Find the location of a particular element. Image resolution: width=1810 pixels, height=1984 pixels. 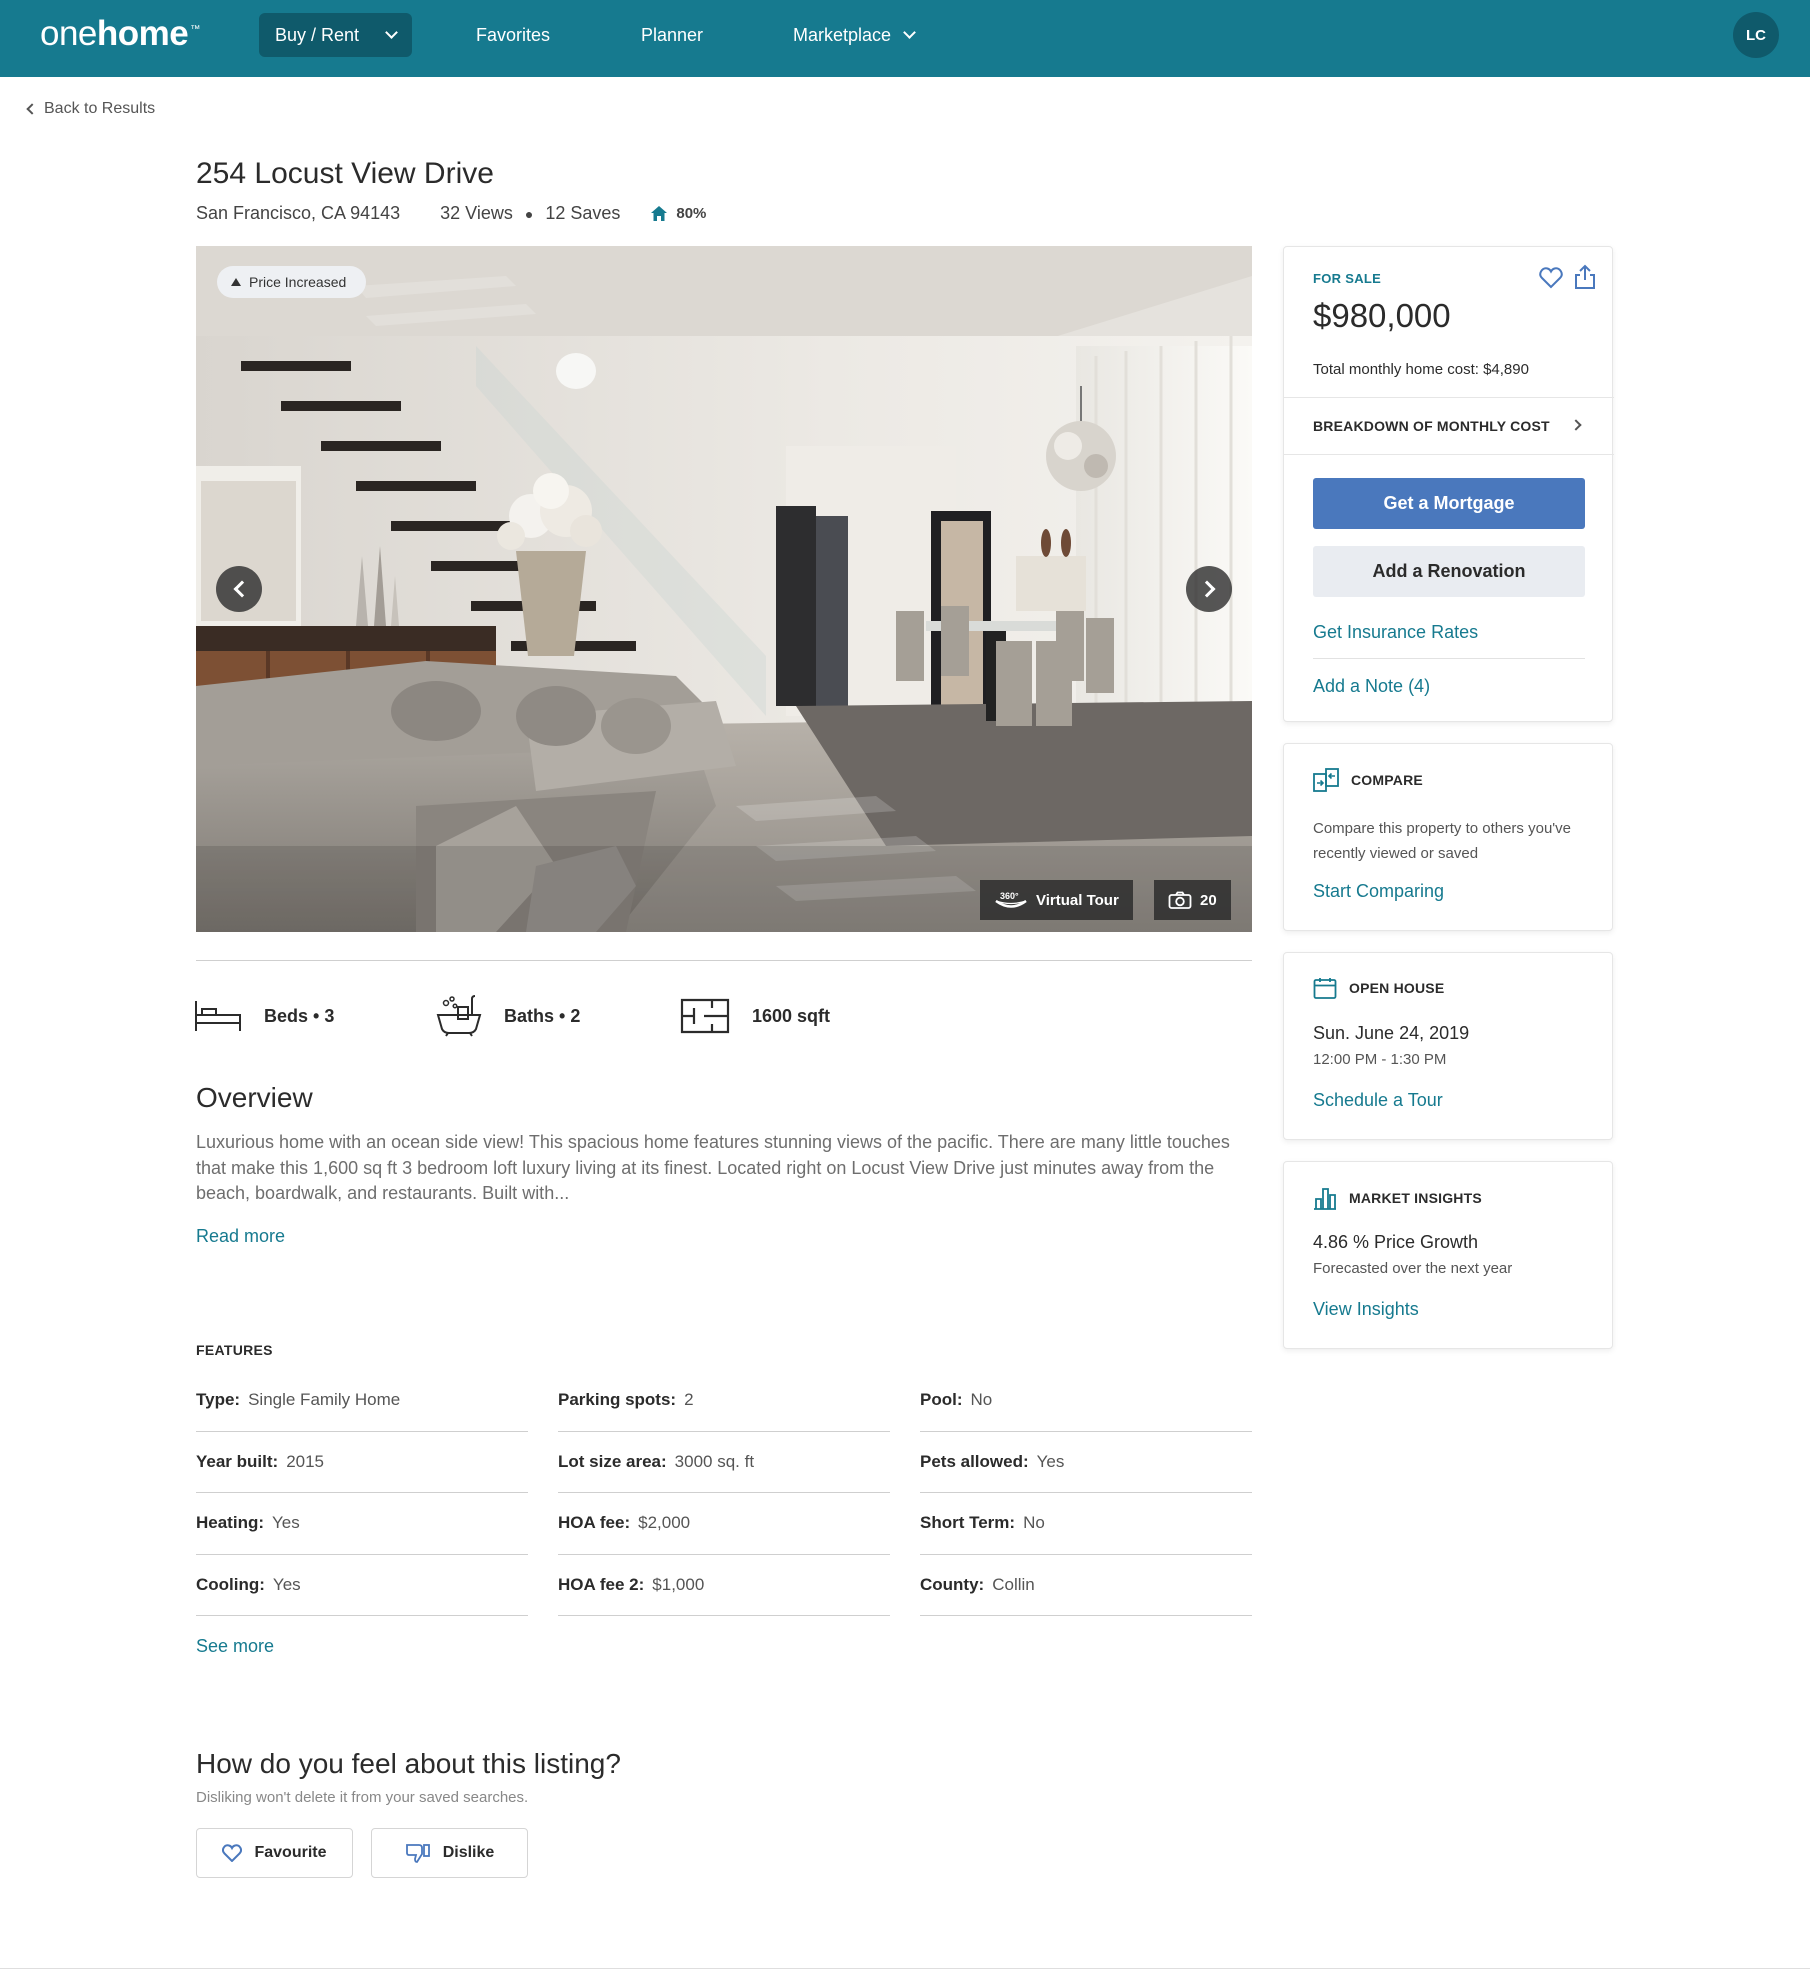

360-icon: 360° is located at coordinates (1011, 899).